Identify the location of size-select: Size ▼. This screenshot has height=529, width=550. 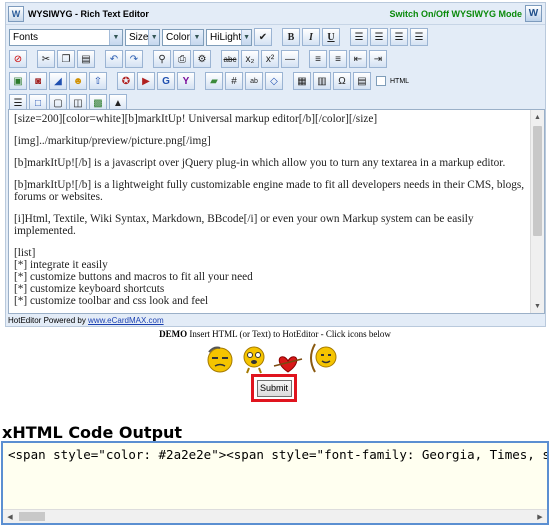
(142, 37).